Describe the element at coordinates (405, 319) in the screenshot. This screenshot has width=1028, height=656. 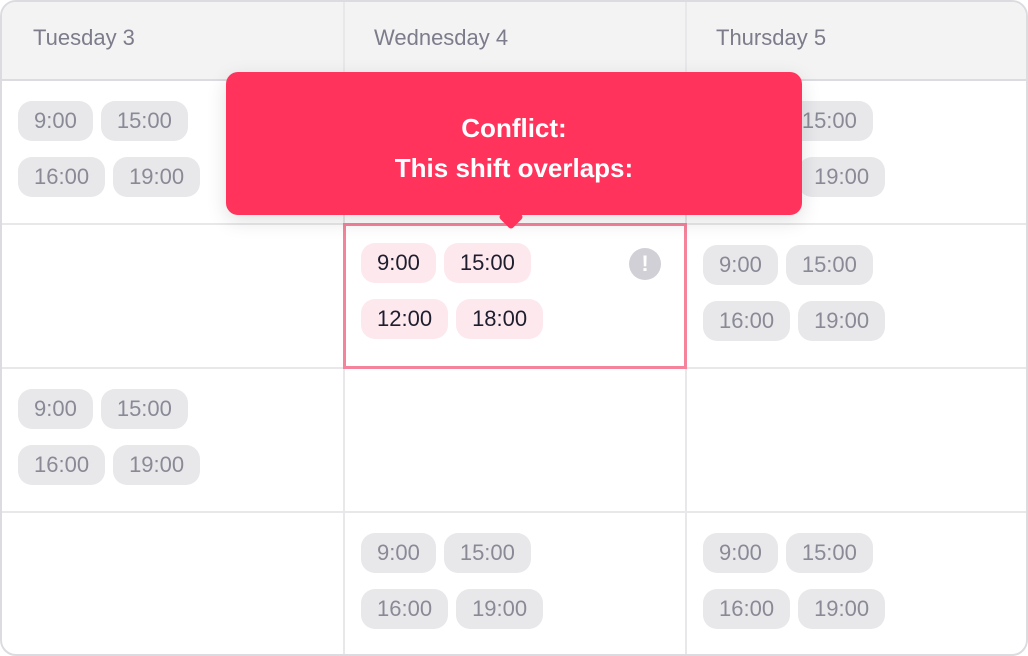
I see `shift-time-chip: 12:00` at that location.